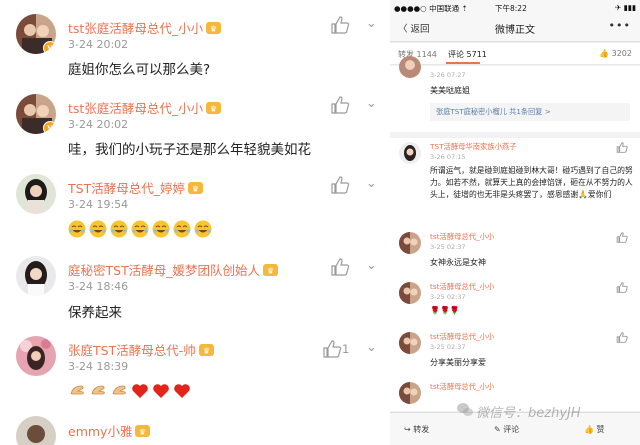 The height and width of the screenshot is (445, 640). Describe the element at coordinates (515, 54) in the screenshot. I see `tab-bar: 转发 1144 评论 5711 👍 3202` at that location.